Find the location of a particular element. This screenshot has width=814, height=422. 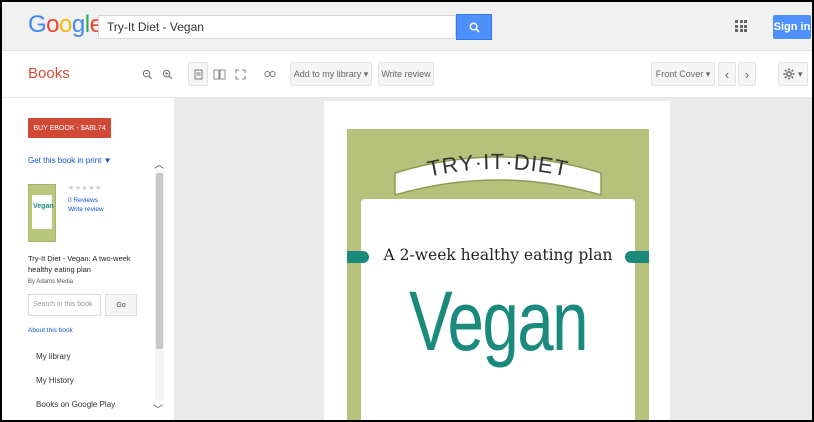

thumbnail-title: Vegan is located at coordinates (43, 206).